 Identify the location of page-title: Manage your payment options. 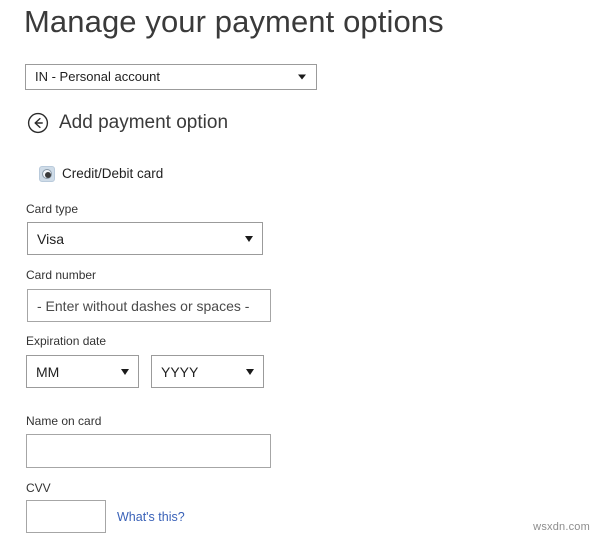
(234, 21).